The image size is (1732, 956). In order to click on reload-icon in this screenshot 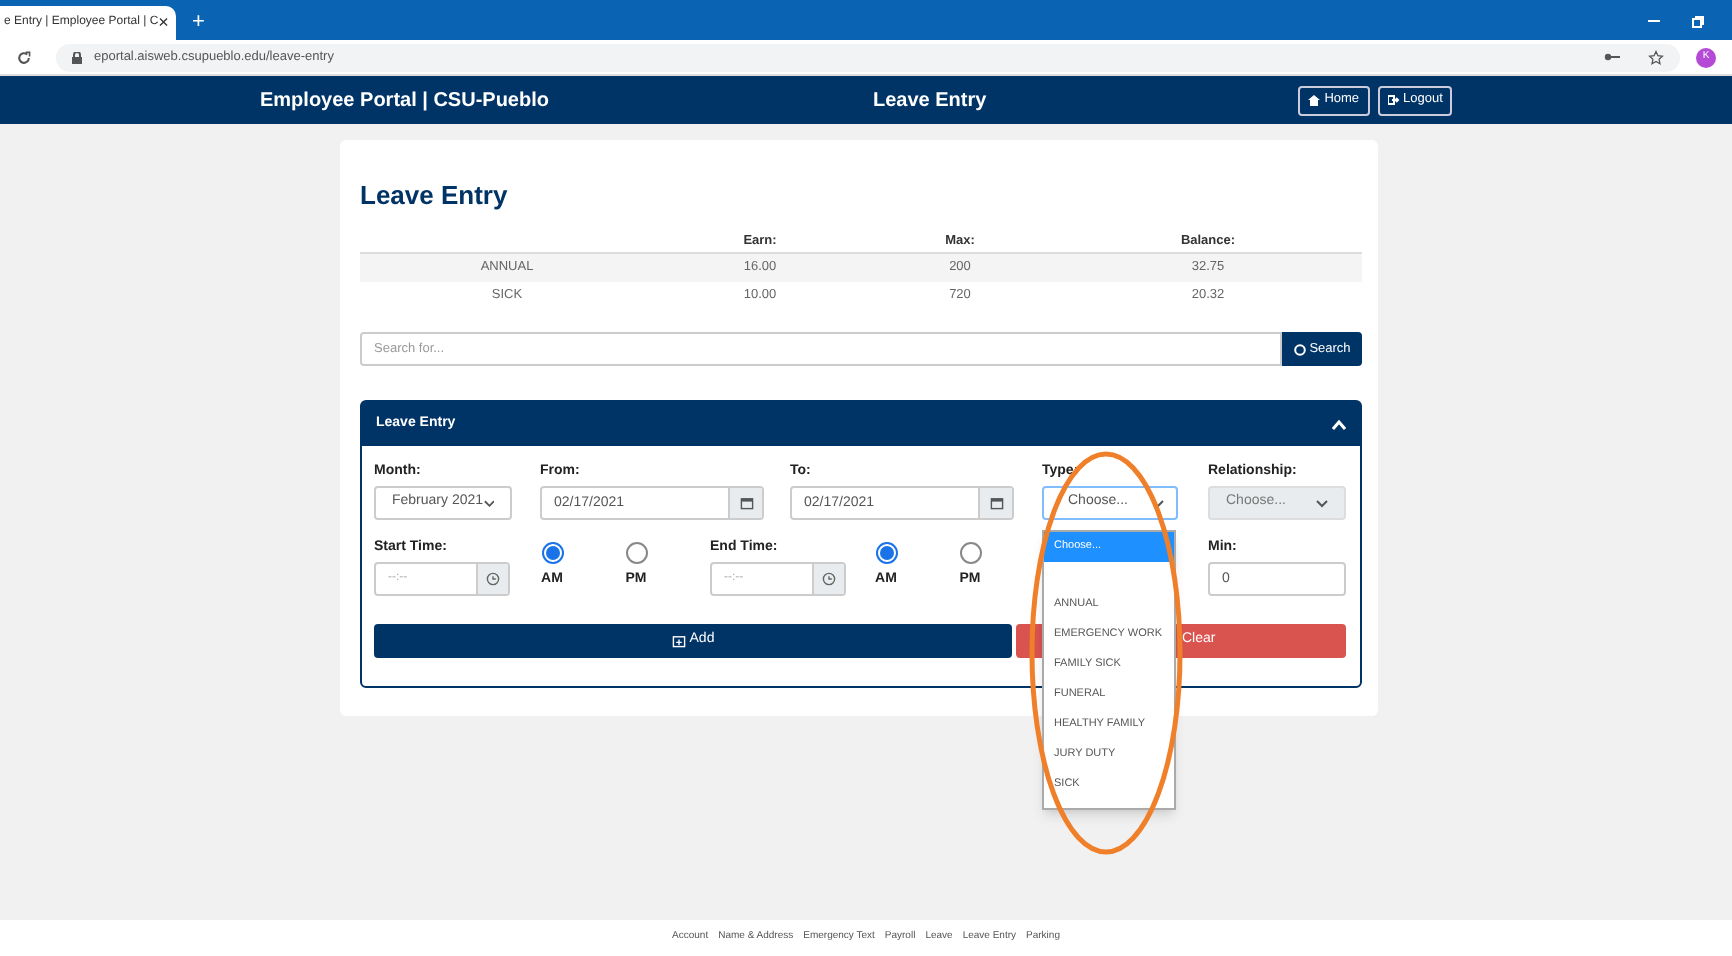, I will do `click(24, 57)`.